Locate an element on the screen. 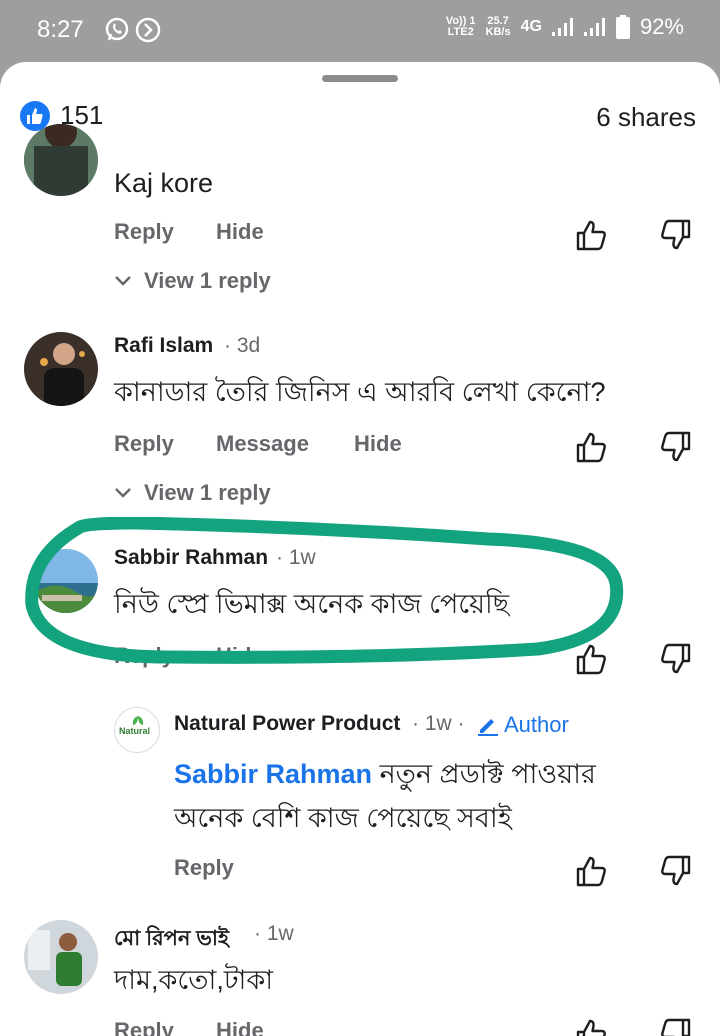 The width and height of the screenshot is (720, 1036). avatar: Natural is located at coordinates (137, 730).